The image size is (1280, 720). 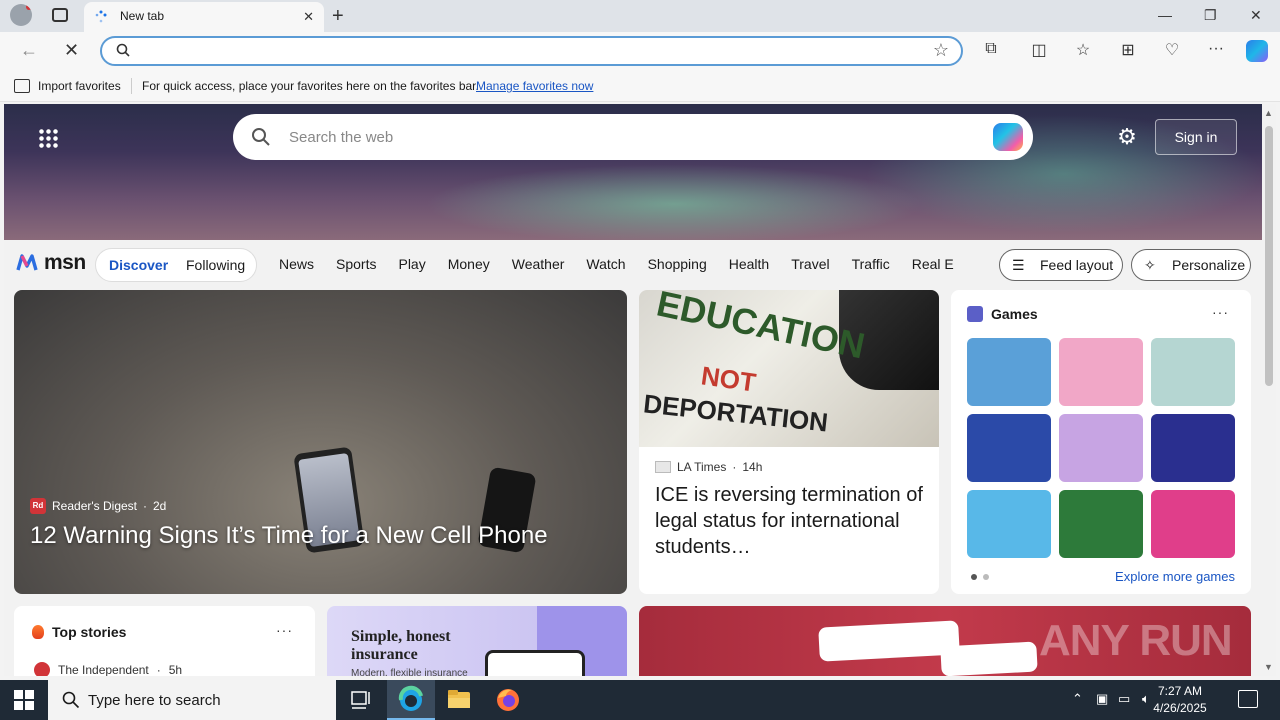 I want to click on address-input: ☆, so click(x=531, y=51).